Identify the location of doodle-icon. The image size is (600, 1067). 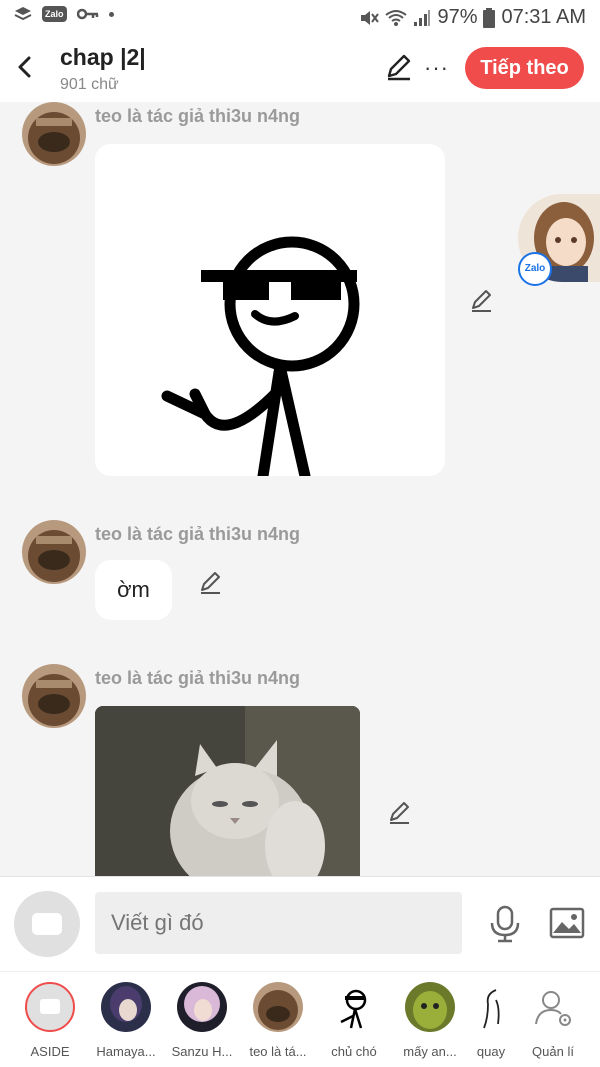
(491, 1007).